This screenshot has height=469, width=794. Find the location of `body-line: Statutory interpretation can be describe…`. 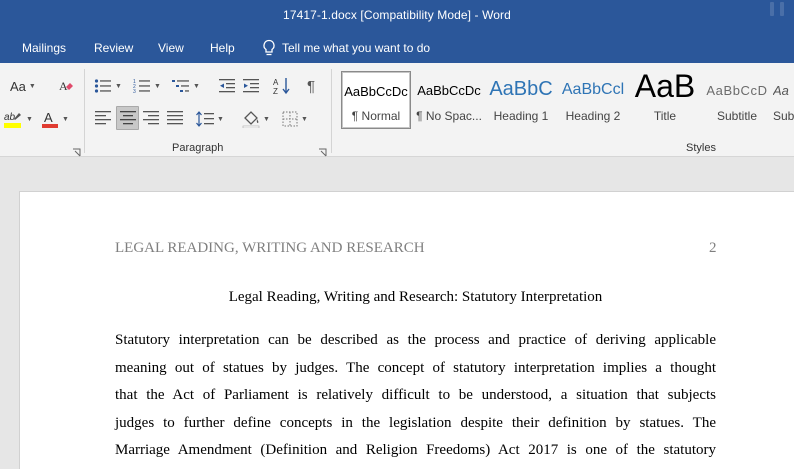

body-line: Statutory interpretation can be describe… is located at coordinates (415, 340).